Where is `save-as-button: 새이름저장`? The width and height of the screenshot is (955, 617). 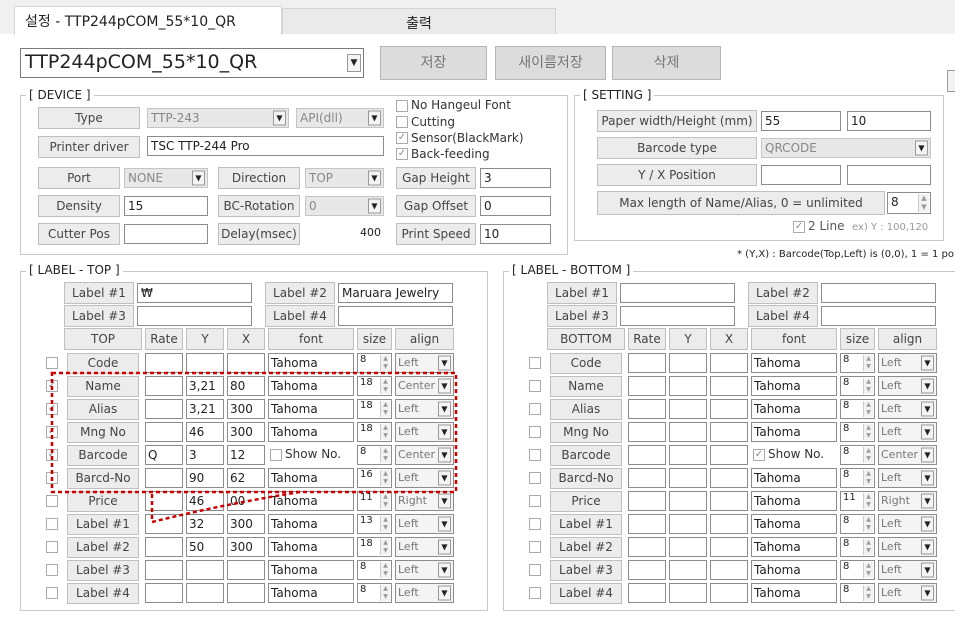
save-as-button: 새이름저장 is located at coordinates (550, 63).